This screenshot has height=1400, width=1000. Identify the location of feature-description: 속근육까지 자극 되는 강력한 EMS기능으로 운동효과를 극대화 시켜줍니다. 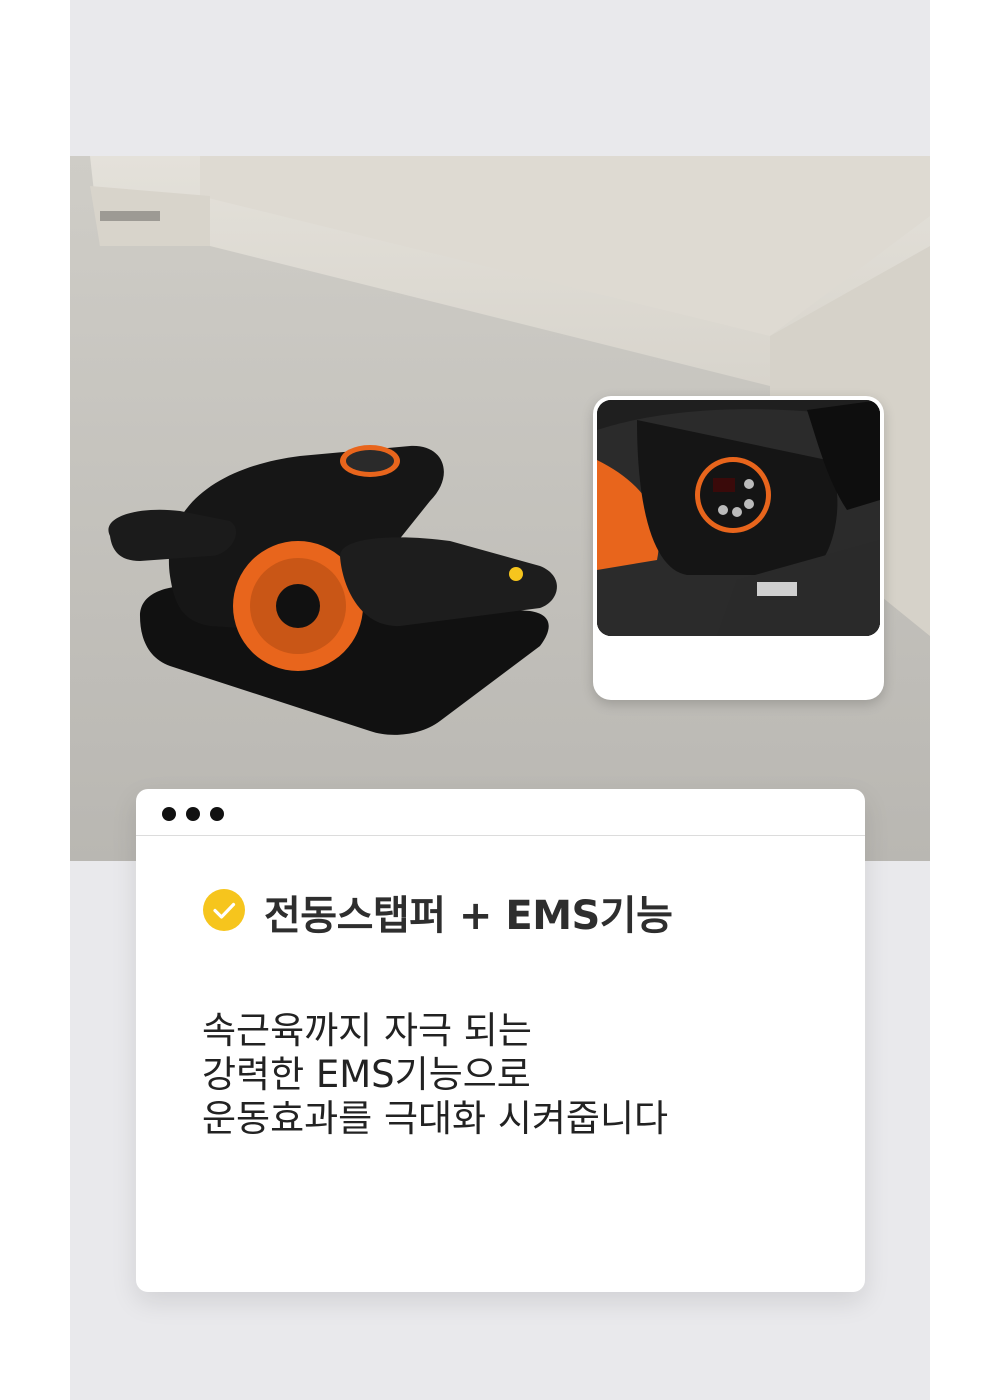
(435, 1075).